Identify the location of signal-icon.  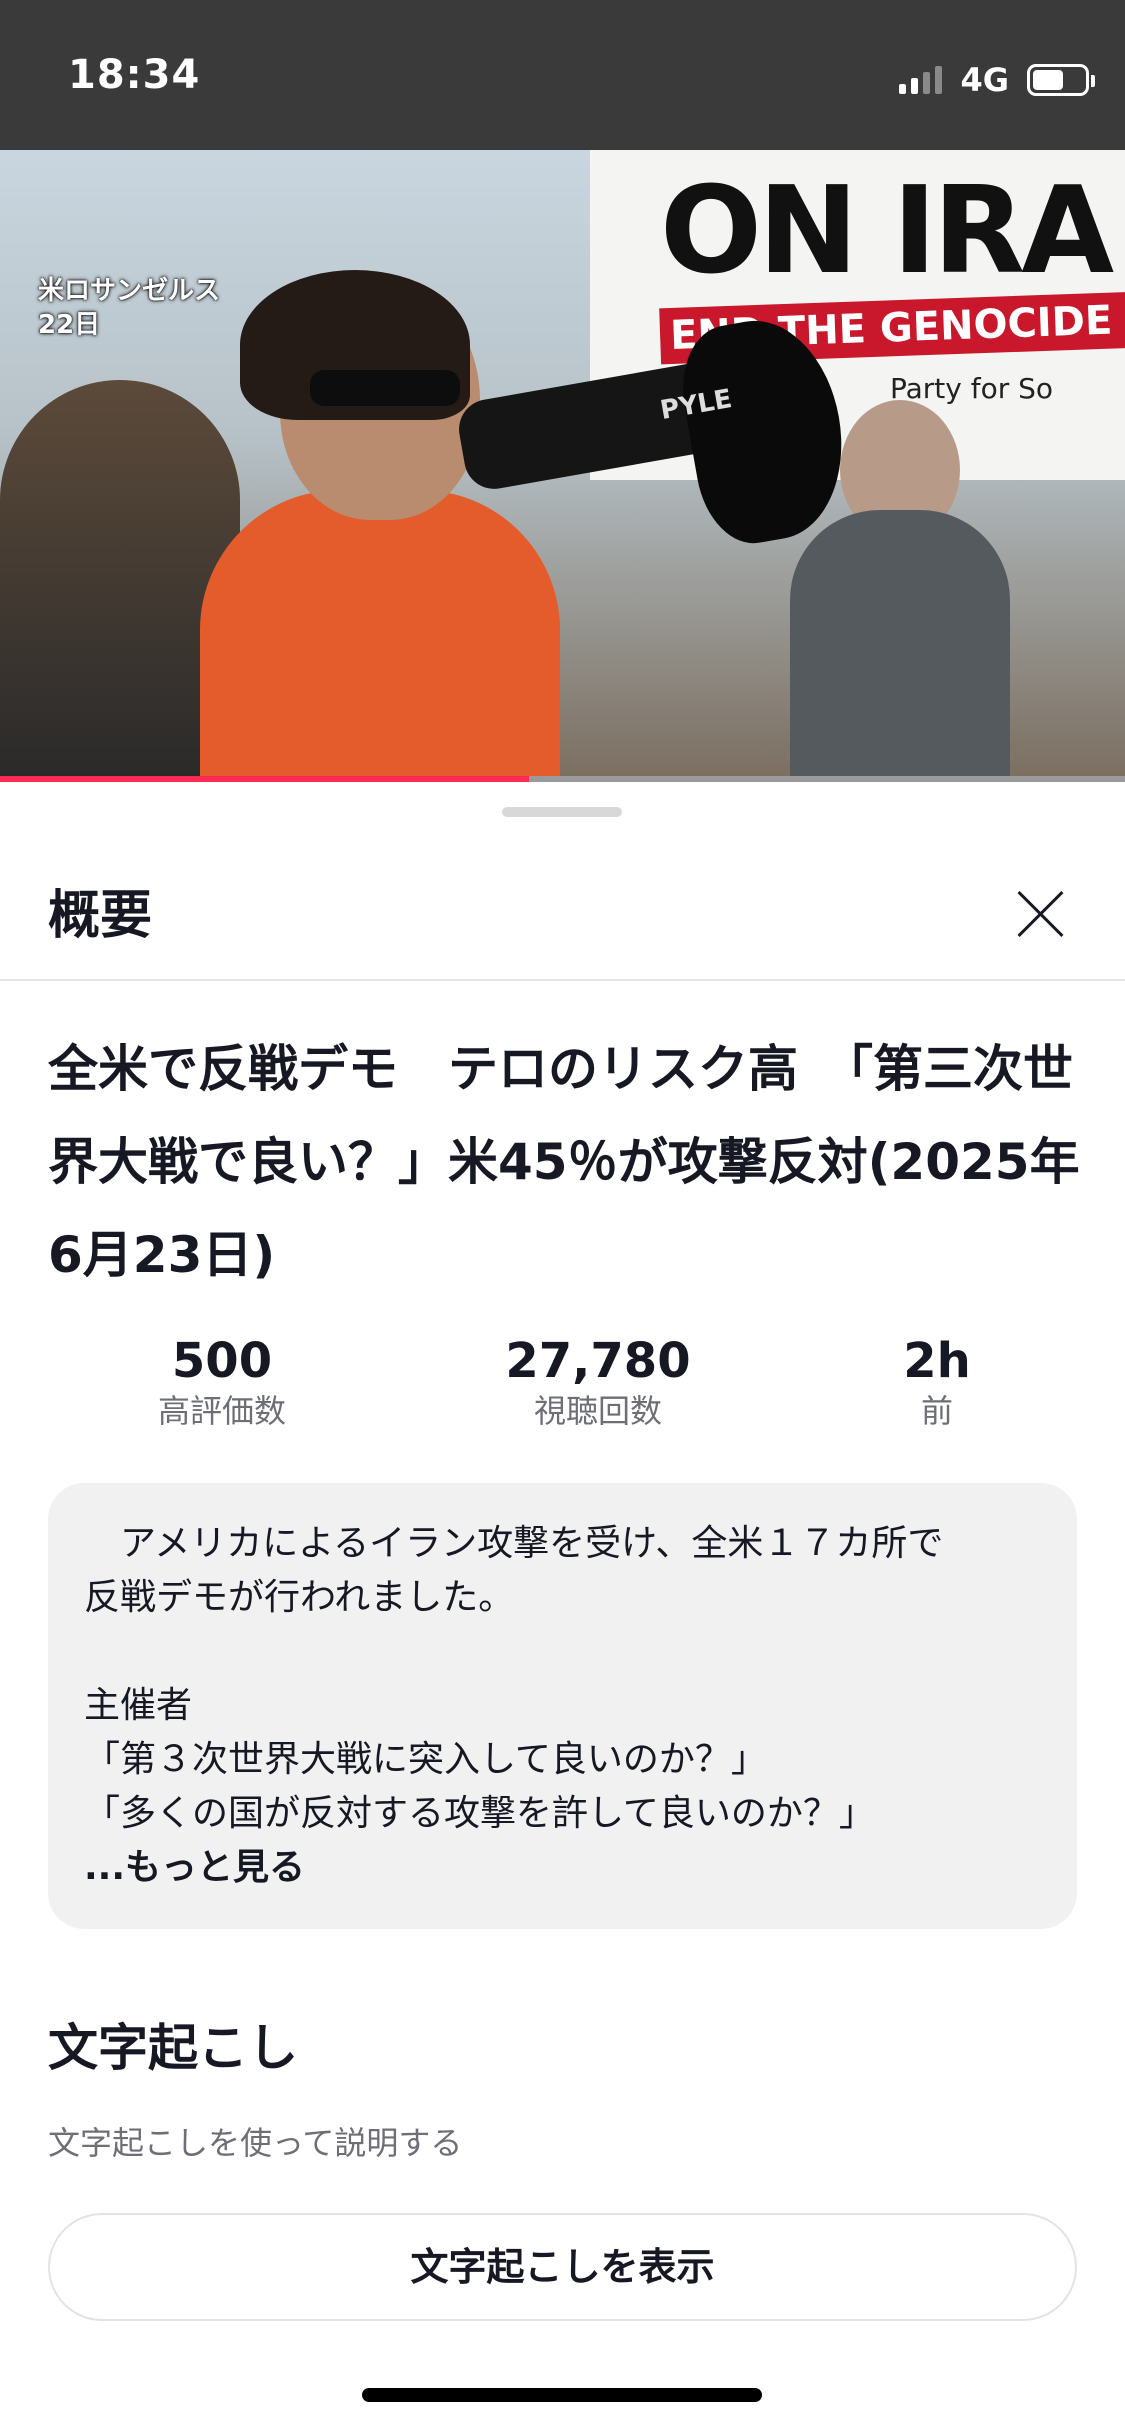
(921, 80).